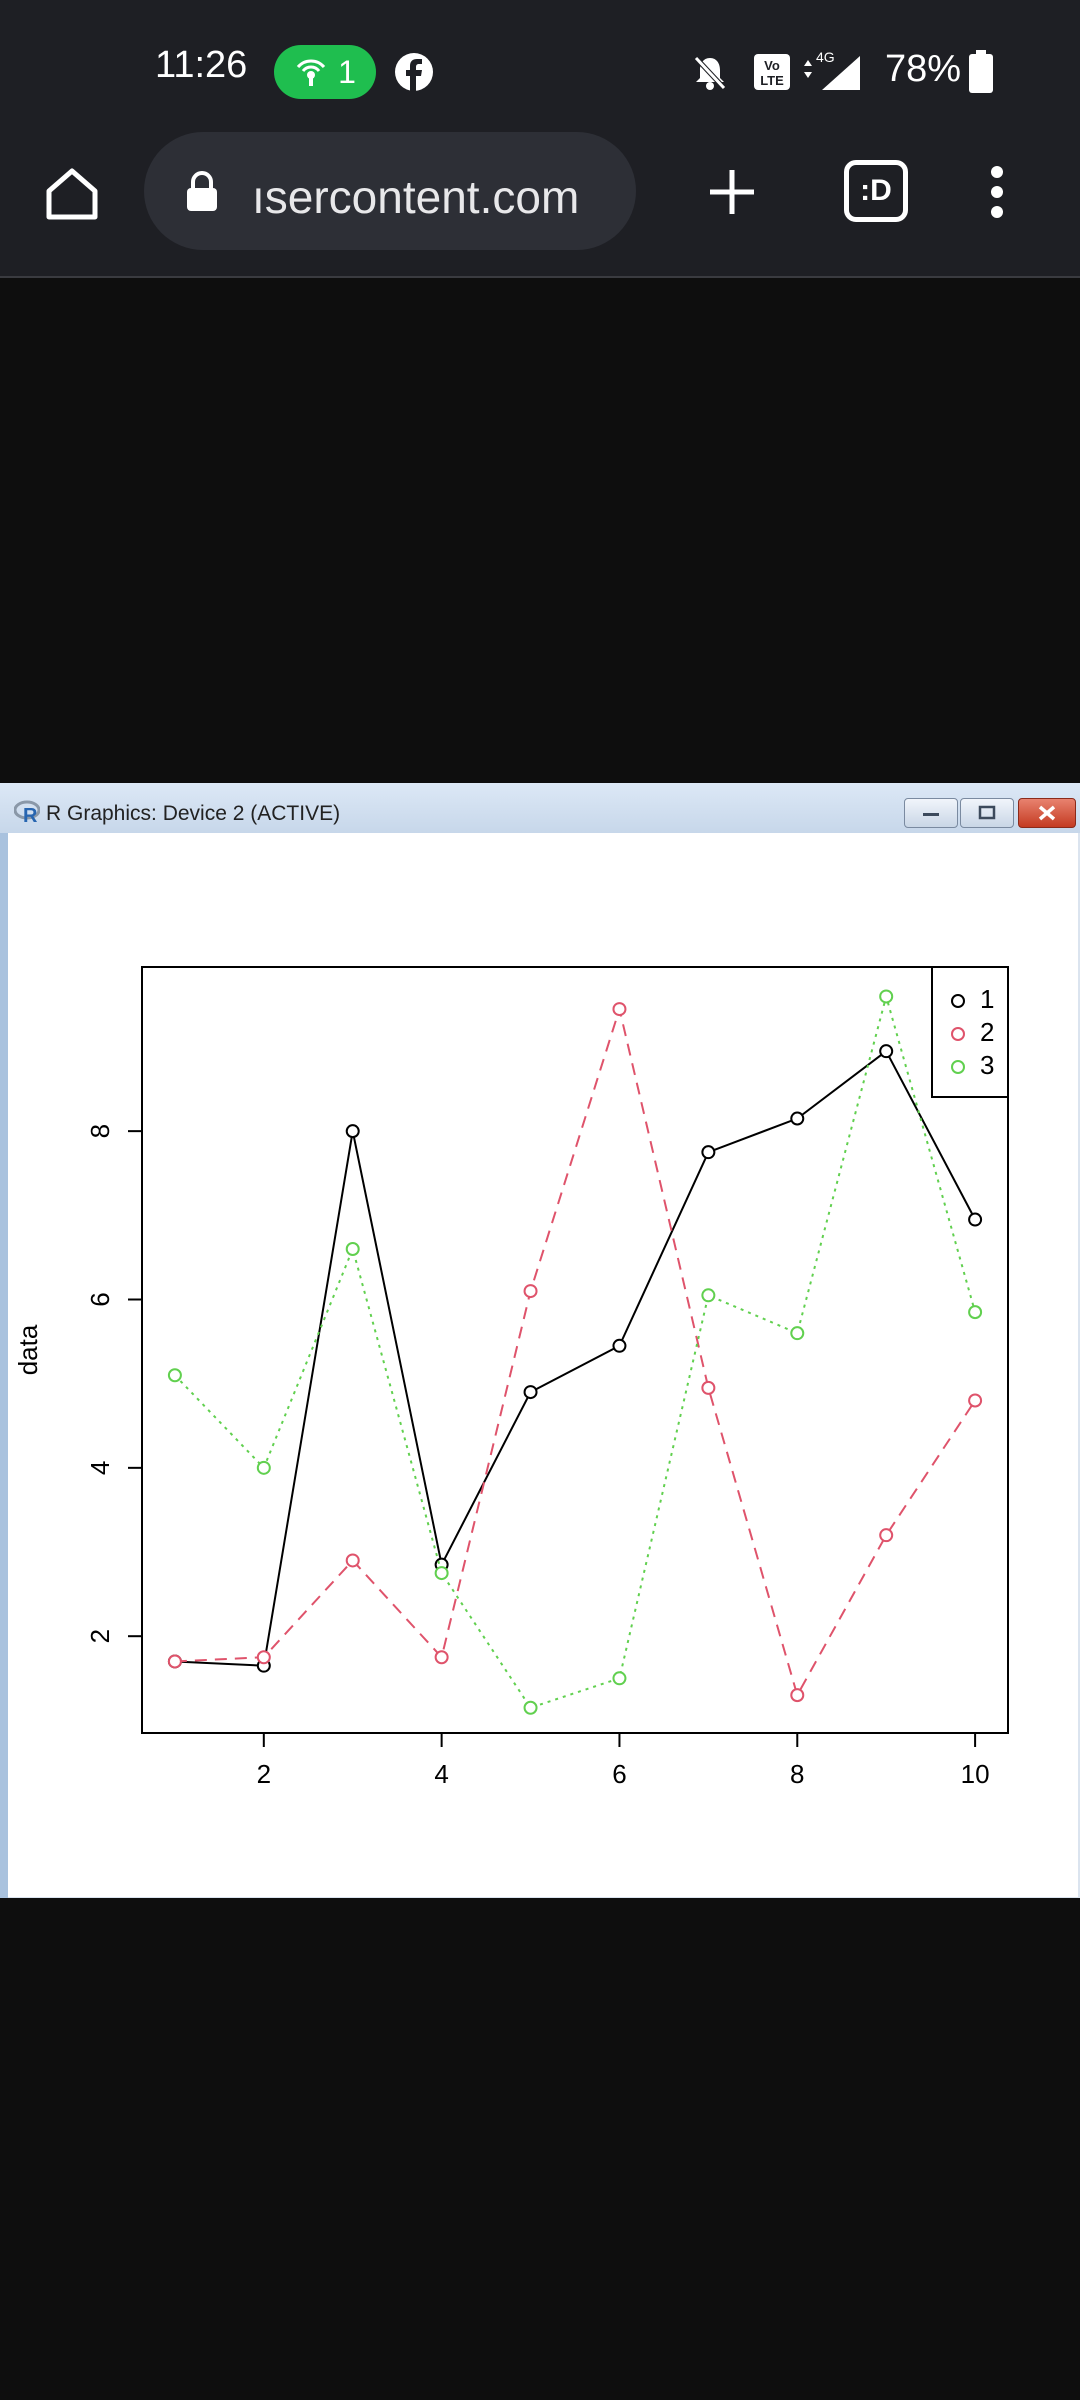  What do you see at coordinates (193, 813) in the screenshot?
I see `window-title: R Graphics: Device 2 (ACTIVE)` at bounding box center [193, 813].